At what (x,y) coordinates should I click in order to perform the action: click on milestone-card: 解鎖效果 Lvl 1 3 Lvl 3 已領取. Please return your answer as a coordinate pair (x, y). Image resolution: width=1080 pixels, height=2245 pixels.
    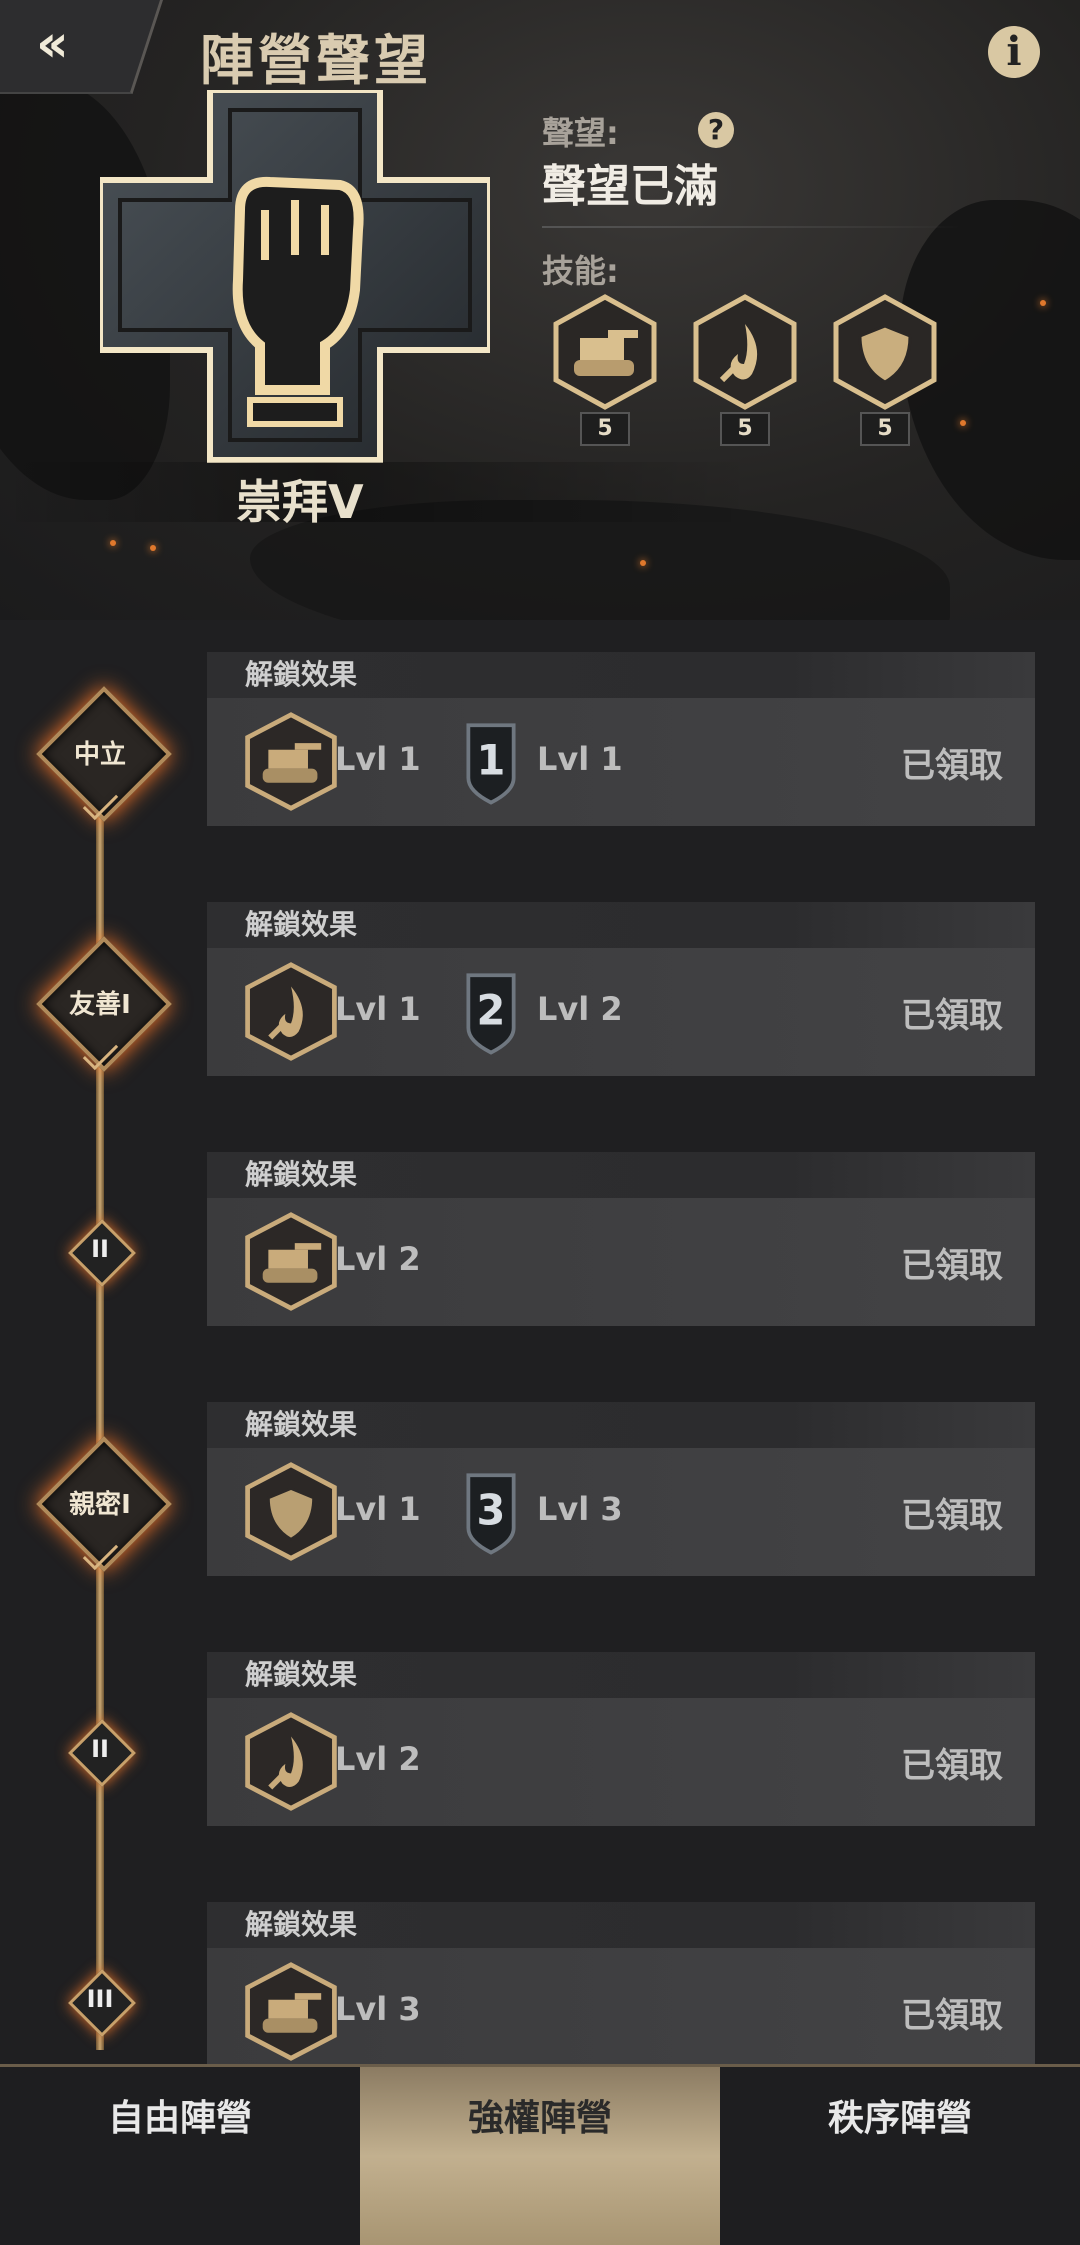
    Looking at the image, I should click on (621, 1489).